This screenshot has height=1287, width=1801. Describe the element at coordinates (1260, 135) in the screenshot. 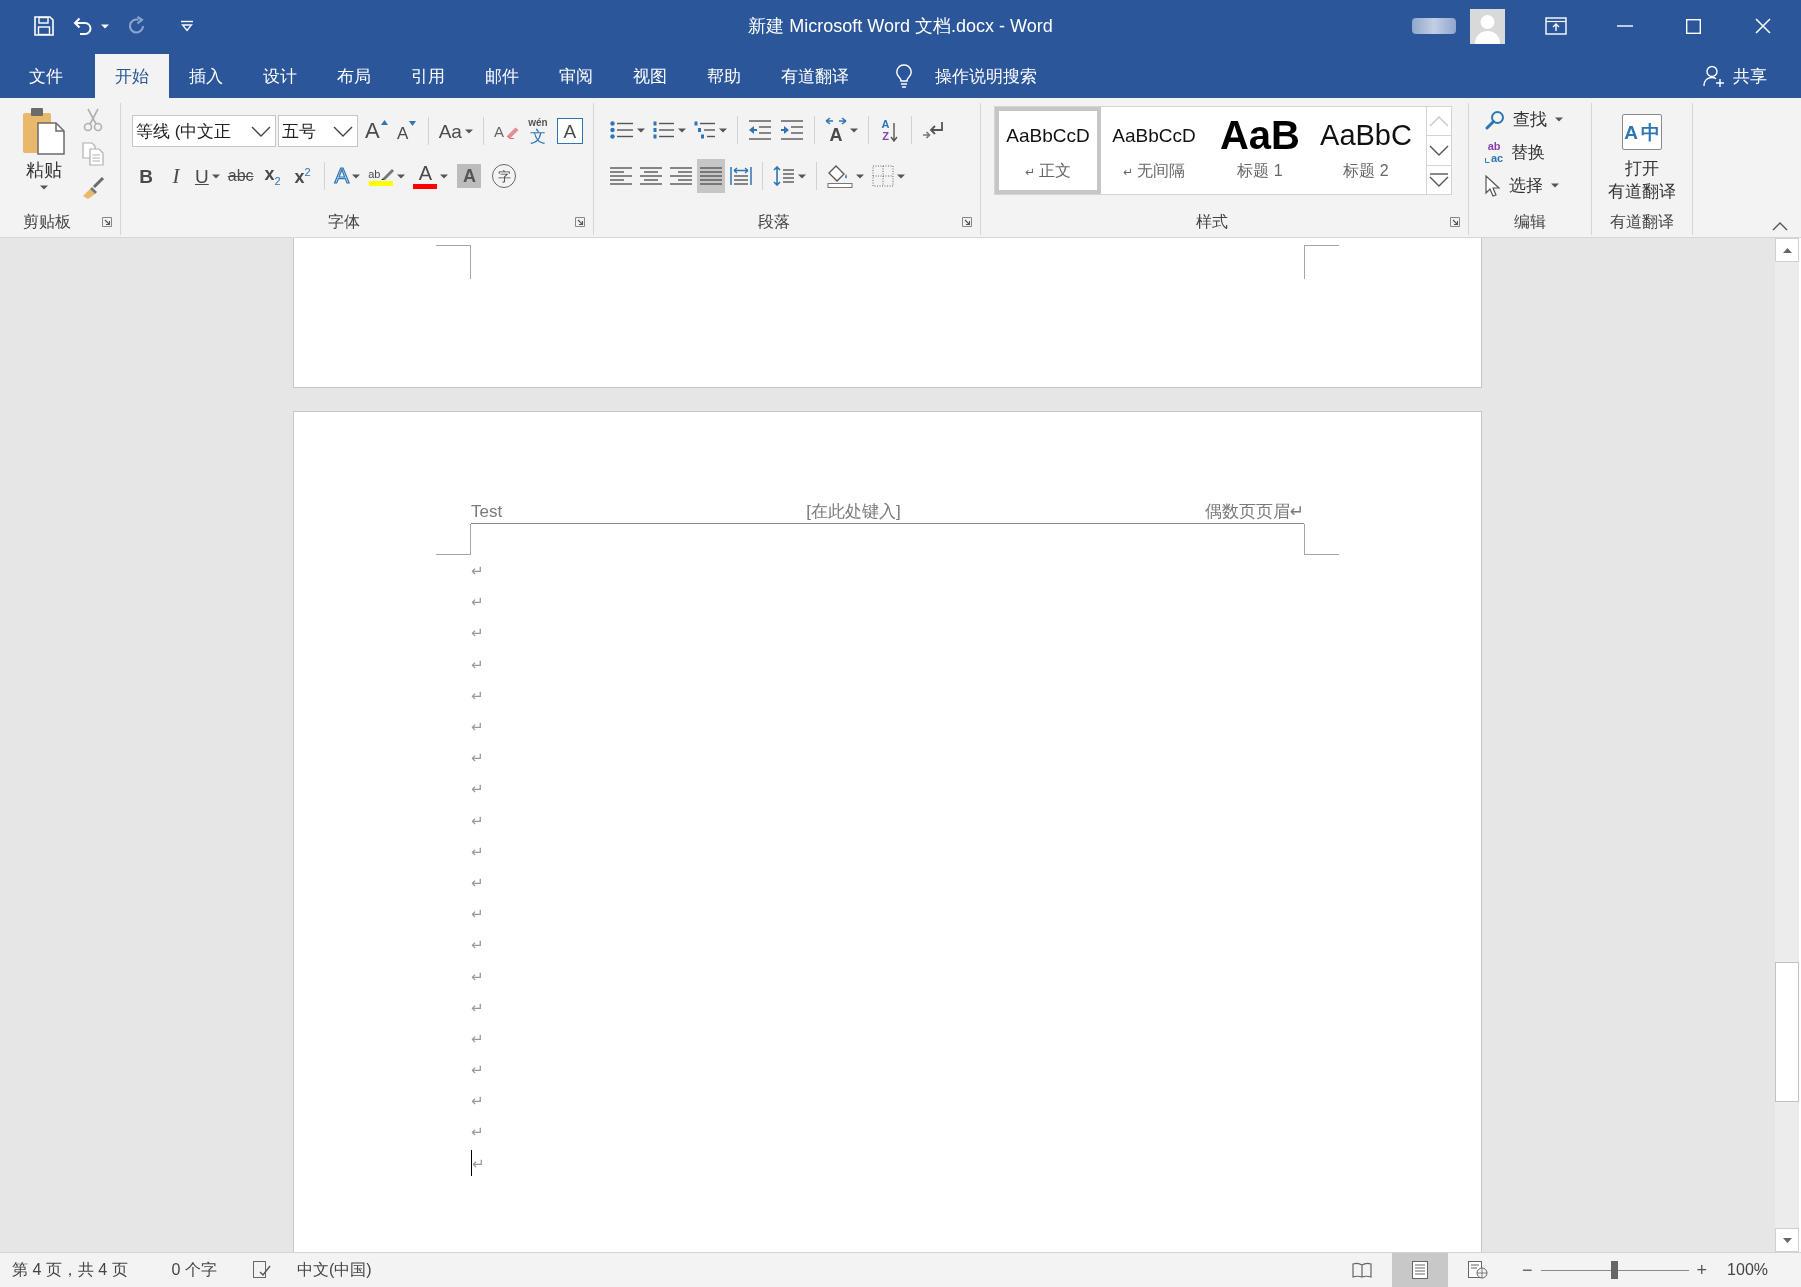

I see `style-preview-text: AaB` at that location.